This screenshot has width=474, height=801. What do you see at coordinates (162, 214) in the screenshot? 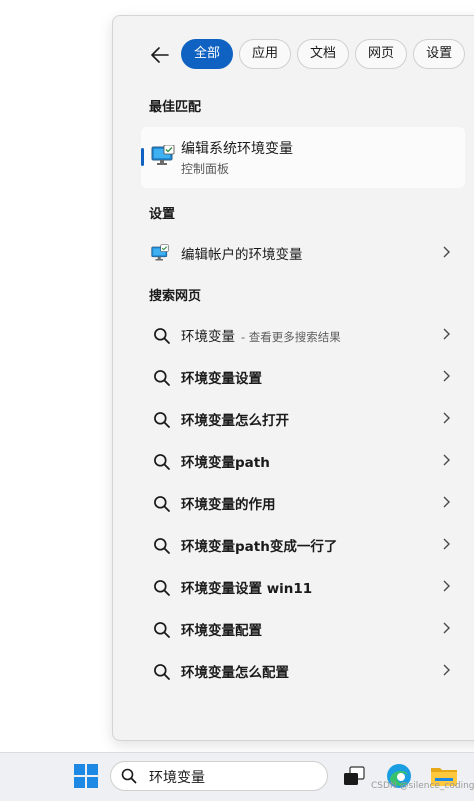
I see `settings-heading: 设置` at bounding box center [162, 214].